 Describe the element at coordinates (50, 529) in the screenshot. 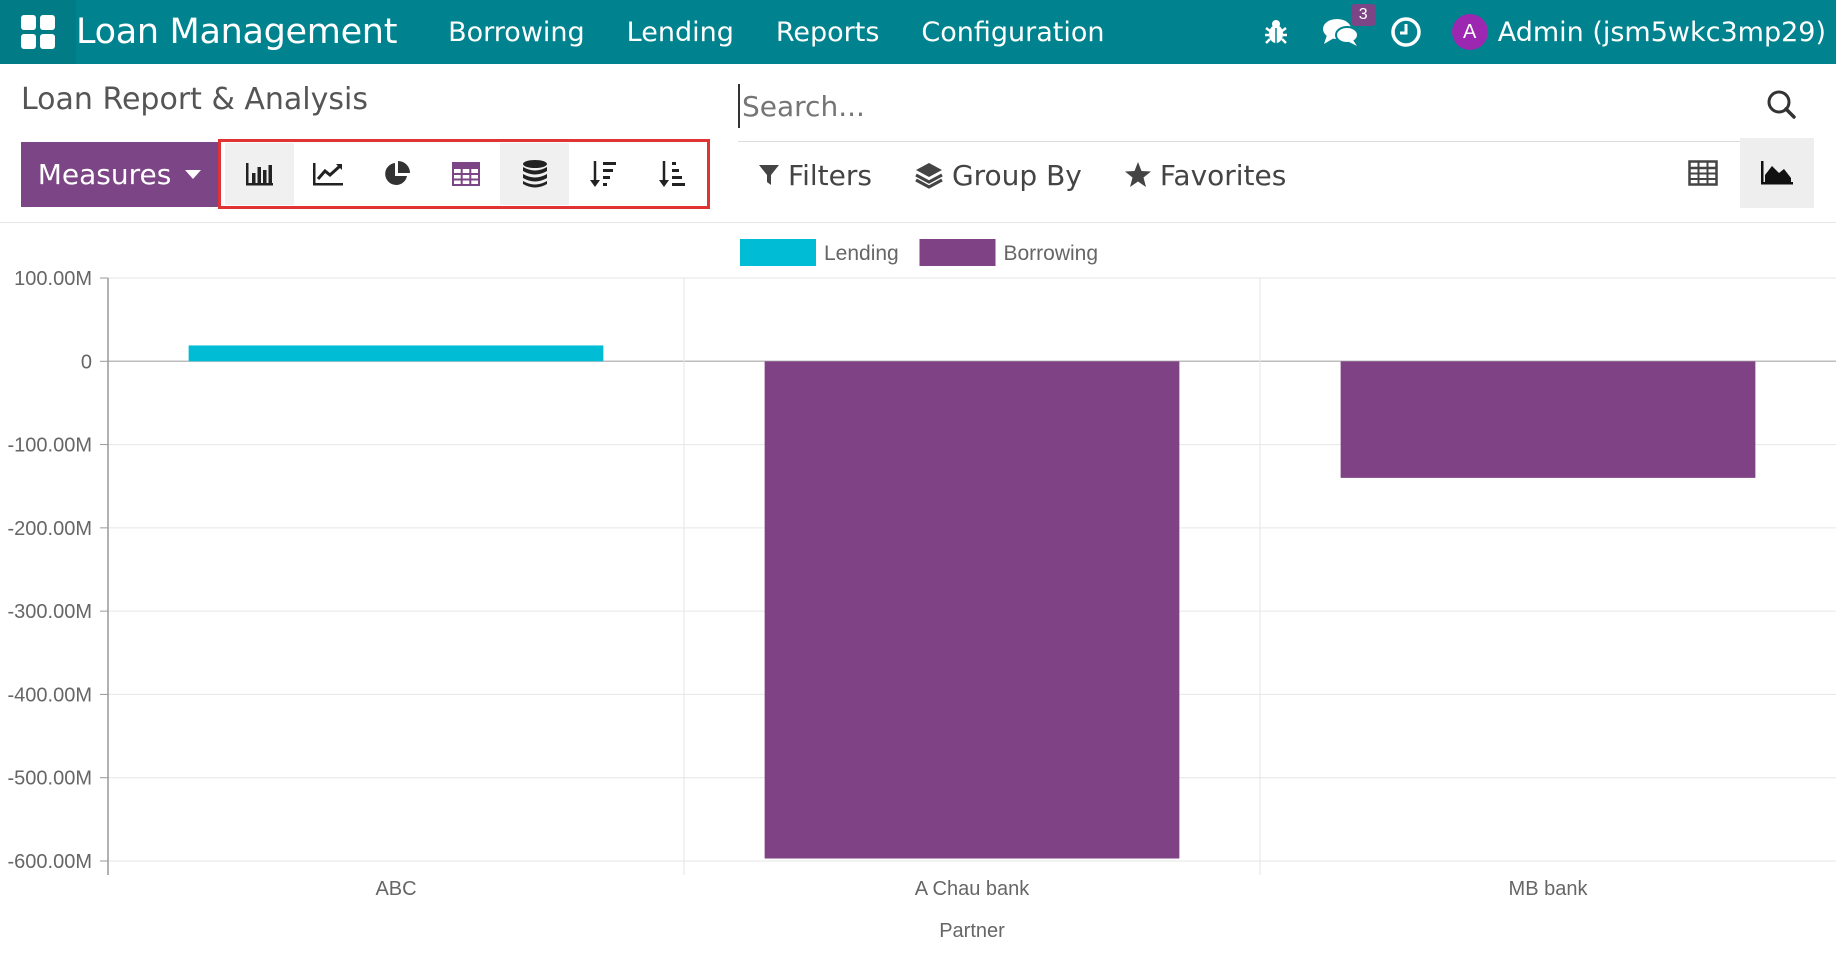

I see `y-tick-label: -200.00M` at that location.